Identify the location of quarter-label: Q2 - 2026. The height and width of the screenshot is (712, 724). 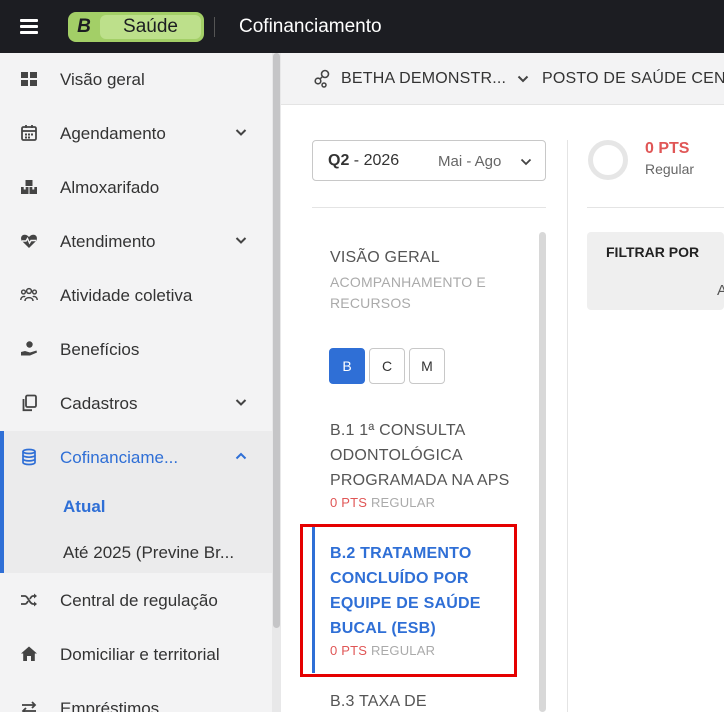
(363, 161).